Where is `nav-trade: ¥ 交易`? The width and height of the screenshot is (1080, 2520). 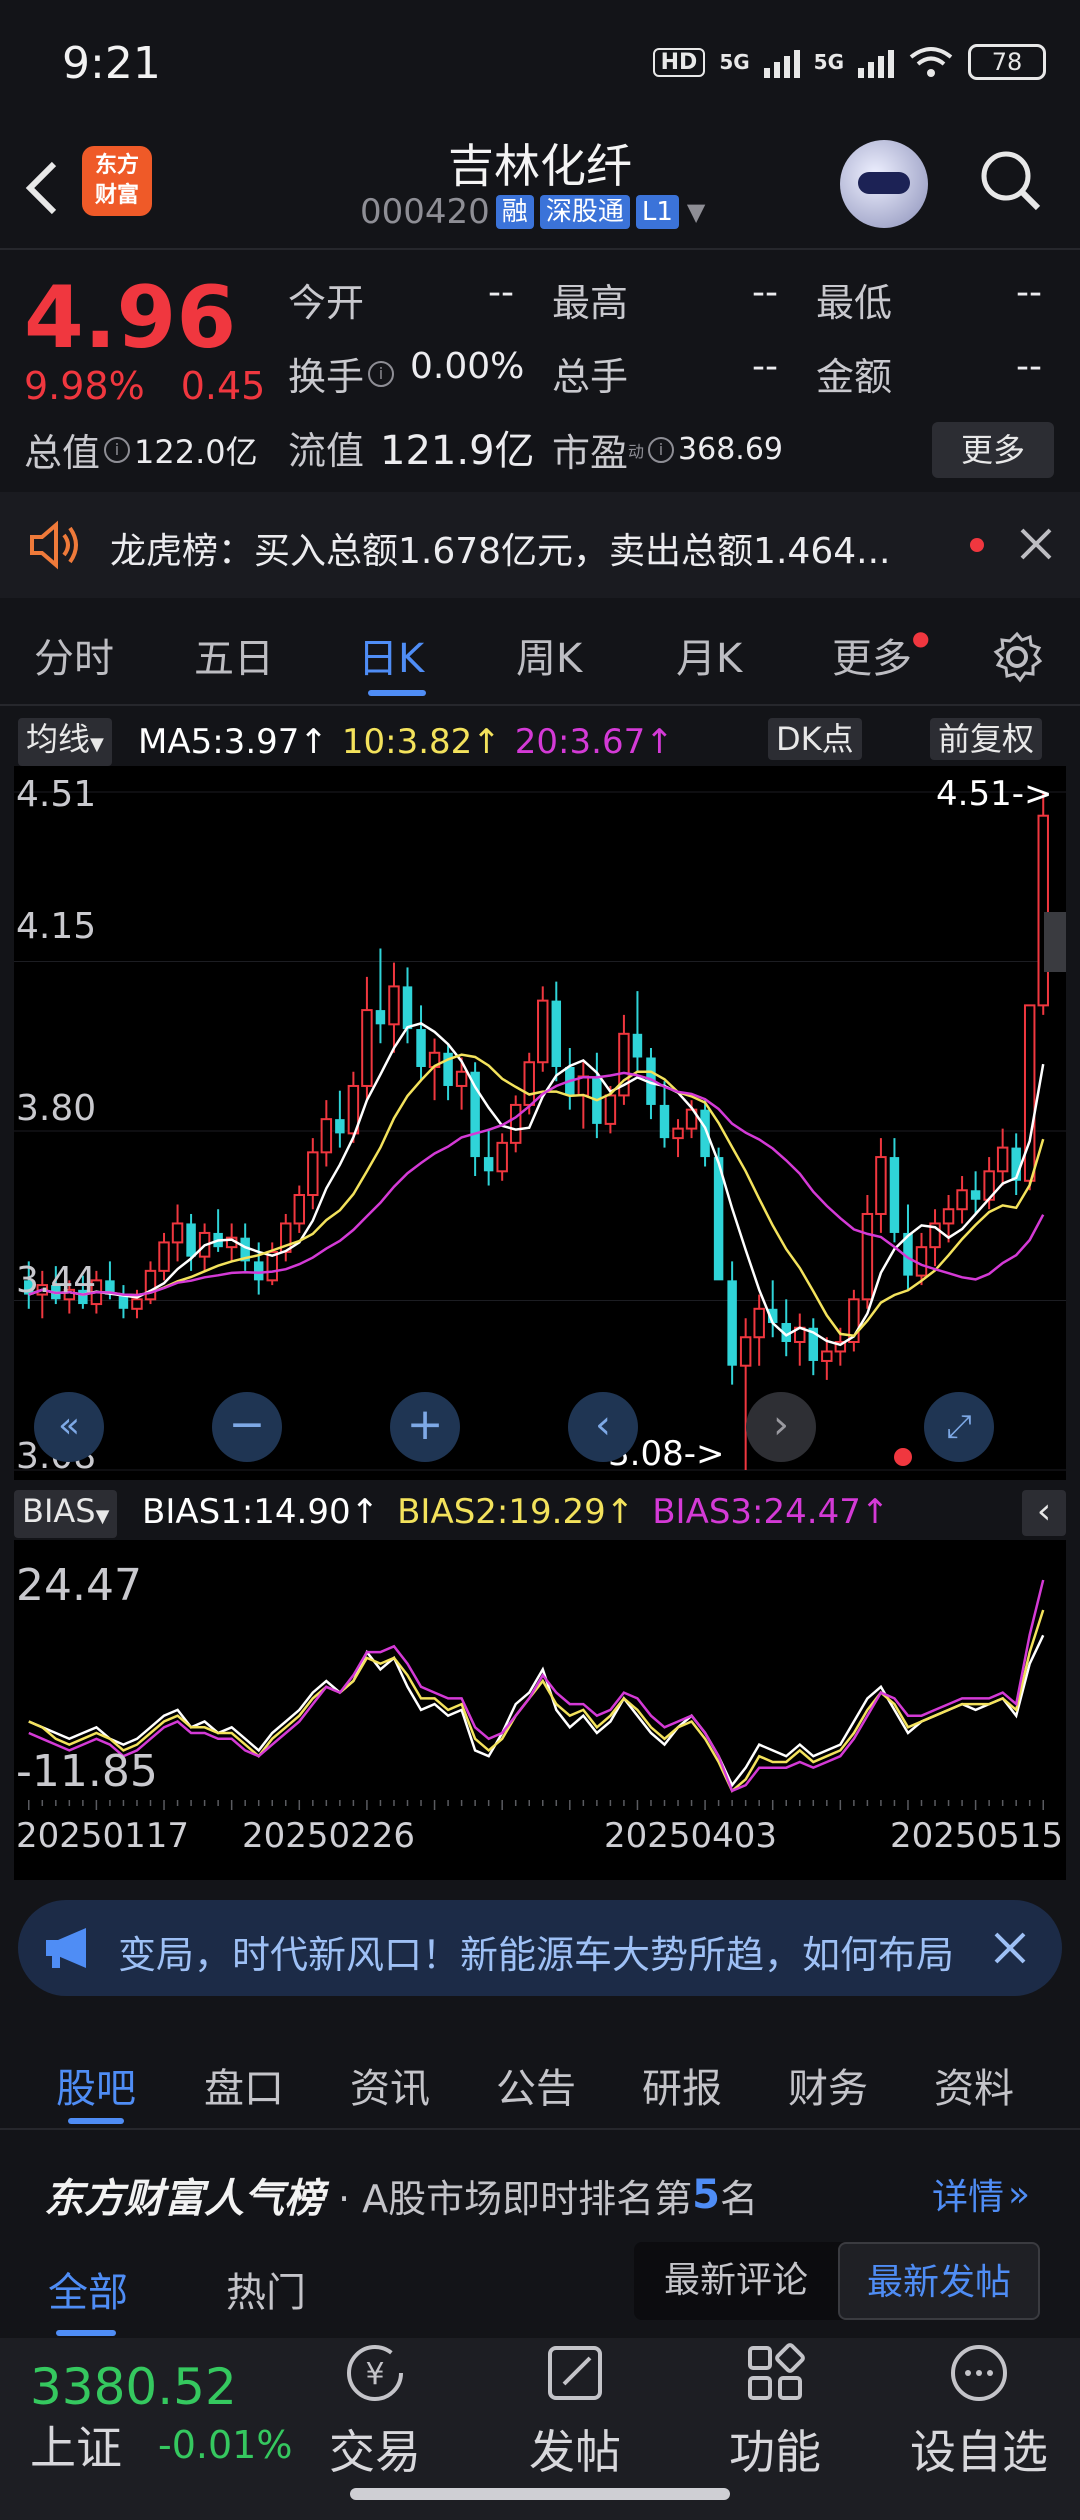 nav-trade: ¥ 交易 is located at coordinates (375, 2410).